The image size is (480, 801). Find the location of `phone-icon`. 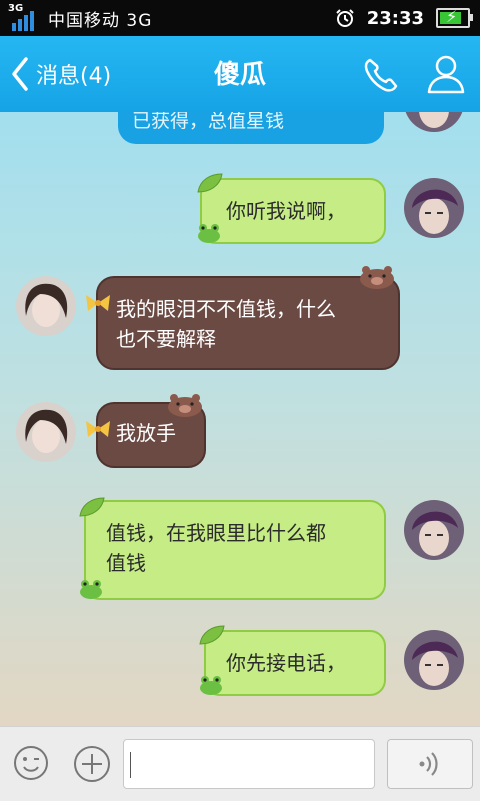

phone-icon is located at coordinates (381, 75).